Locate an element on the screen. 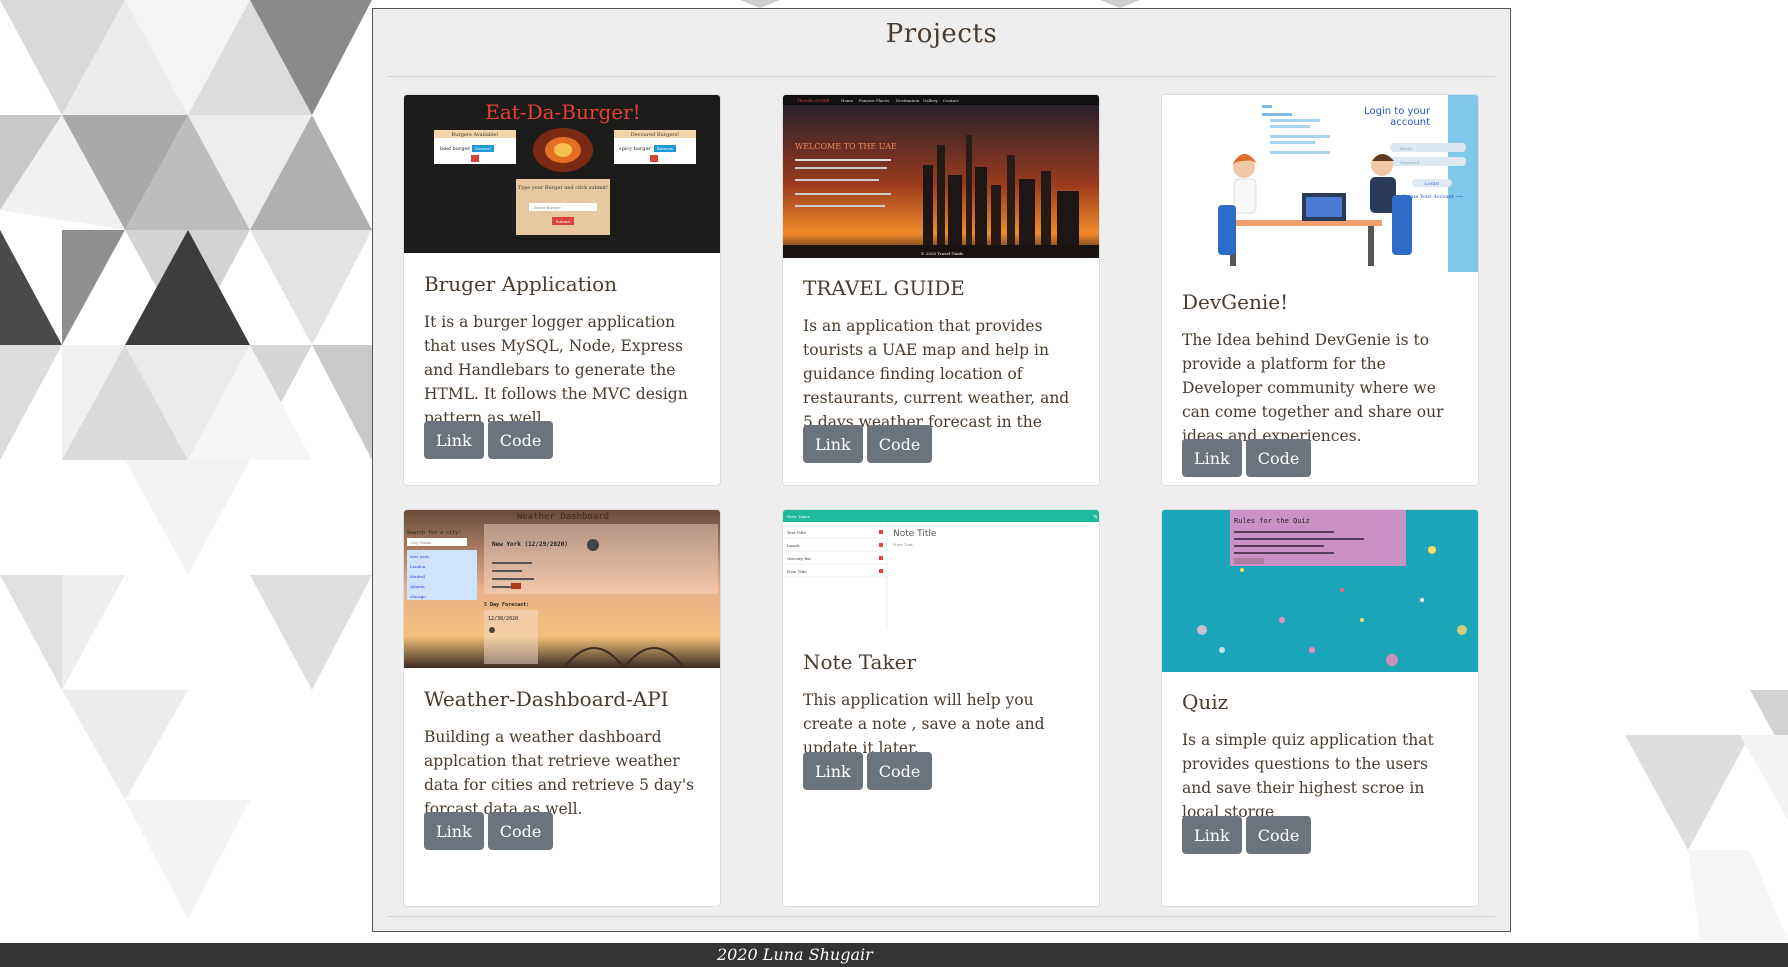  svg-text: Password is located at coordinates (1410, 162).